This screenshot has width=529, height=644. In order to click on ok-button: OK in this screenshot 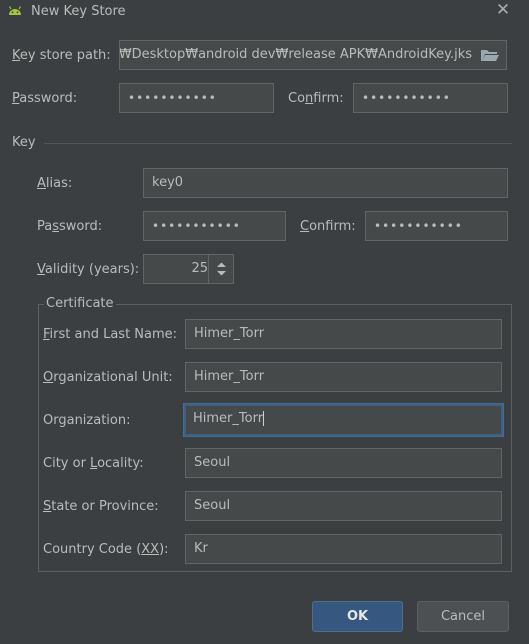, I will do `click(357, 616)`.